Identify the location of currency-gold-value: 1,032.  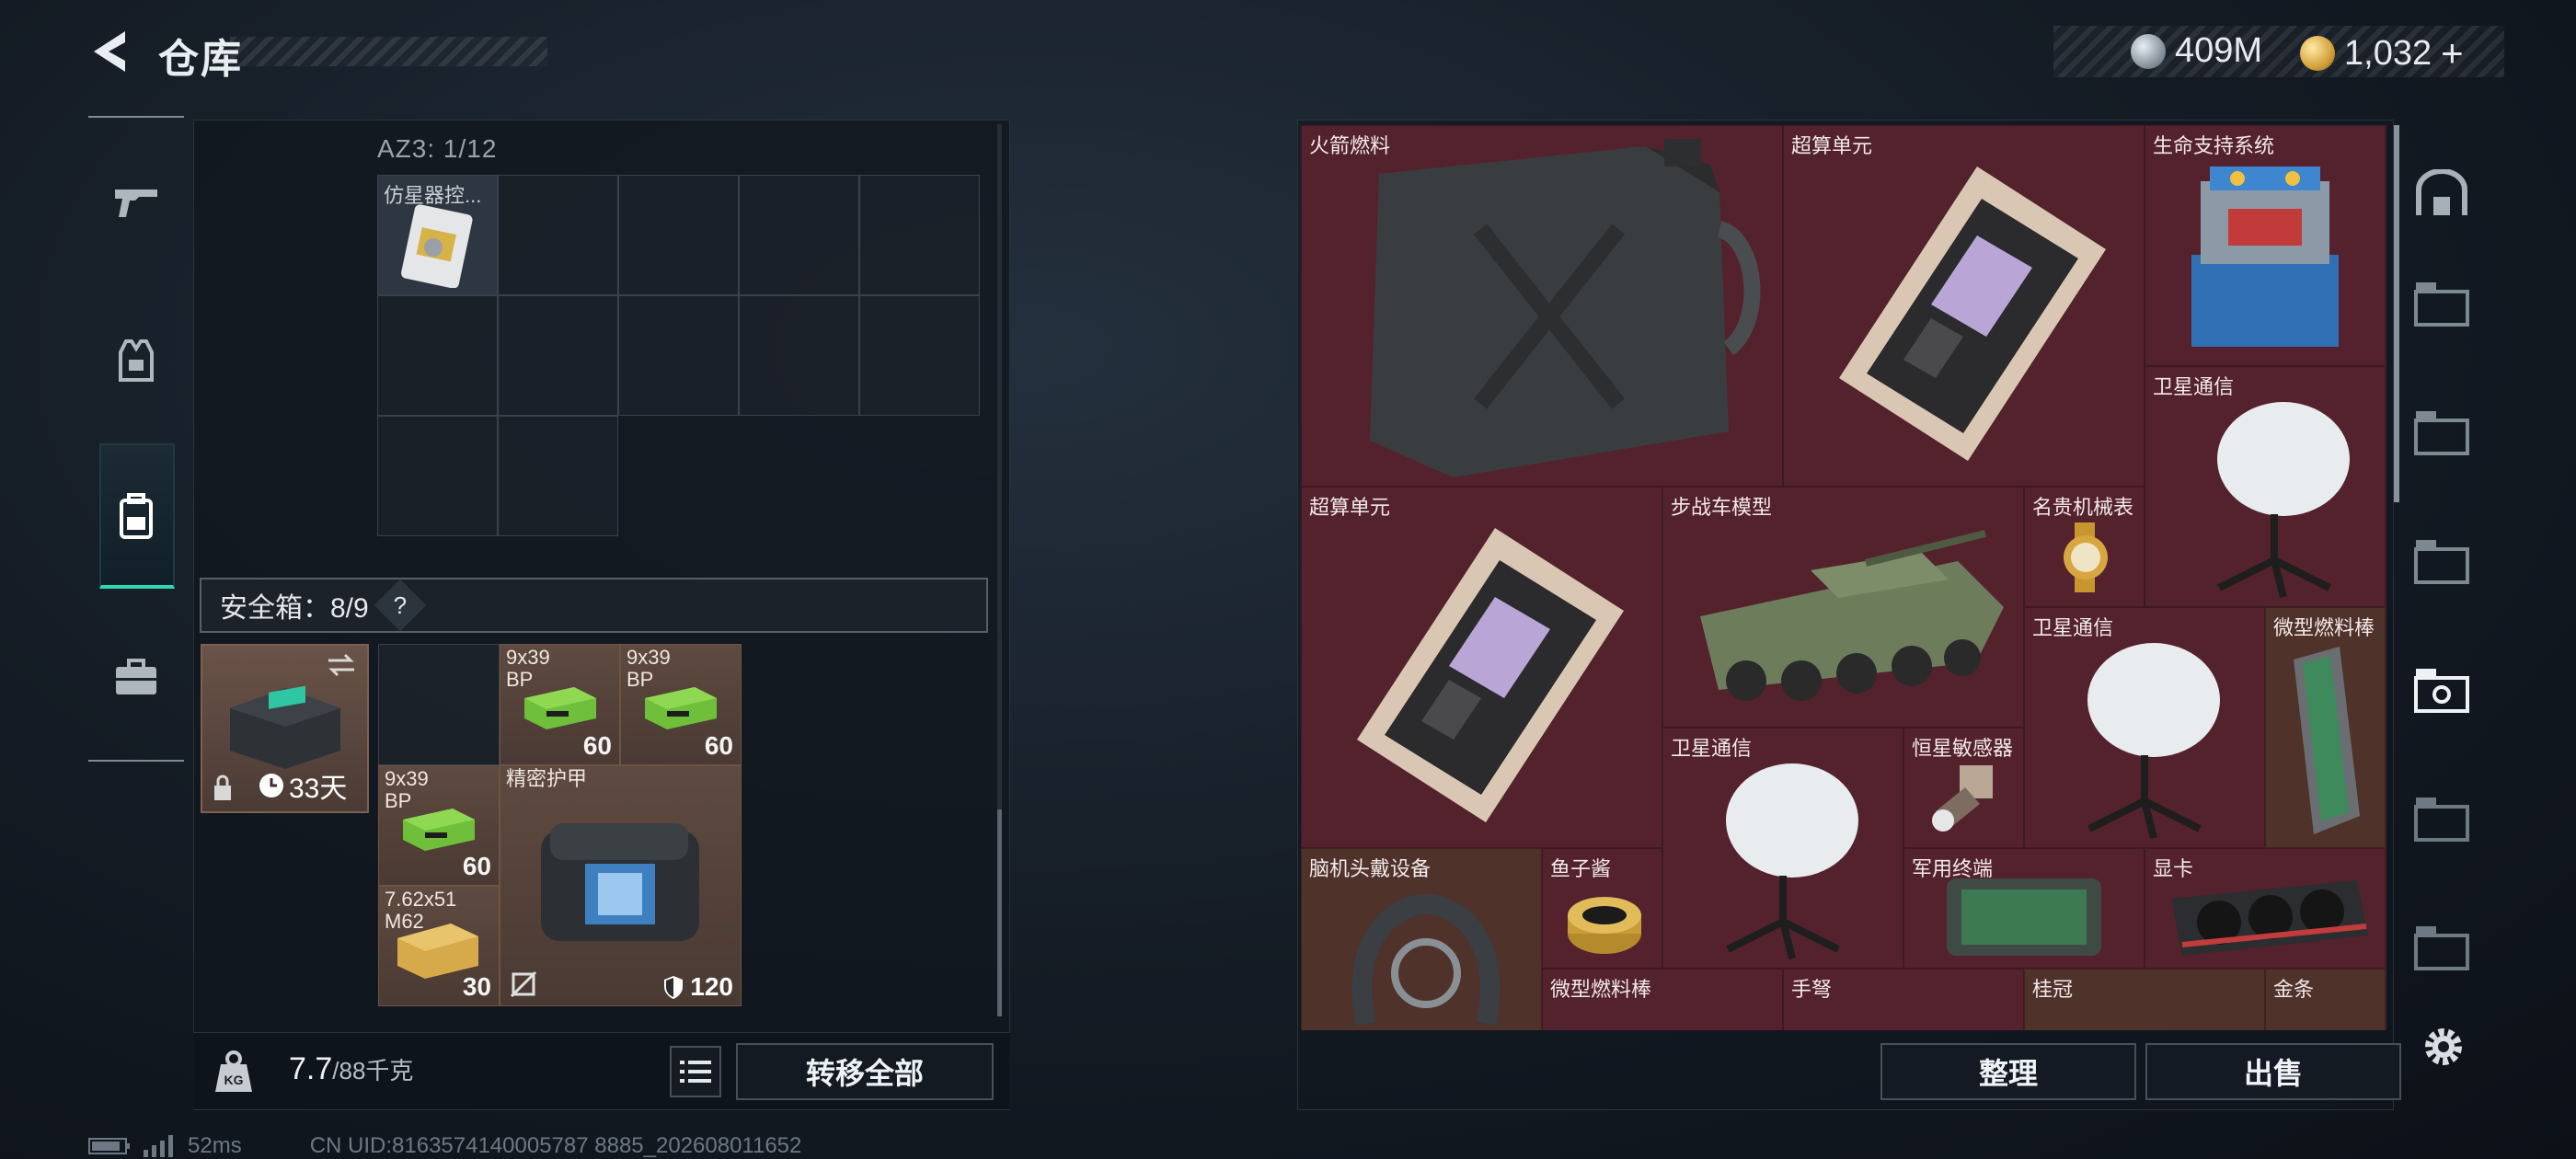
(2388, 53).